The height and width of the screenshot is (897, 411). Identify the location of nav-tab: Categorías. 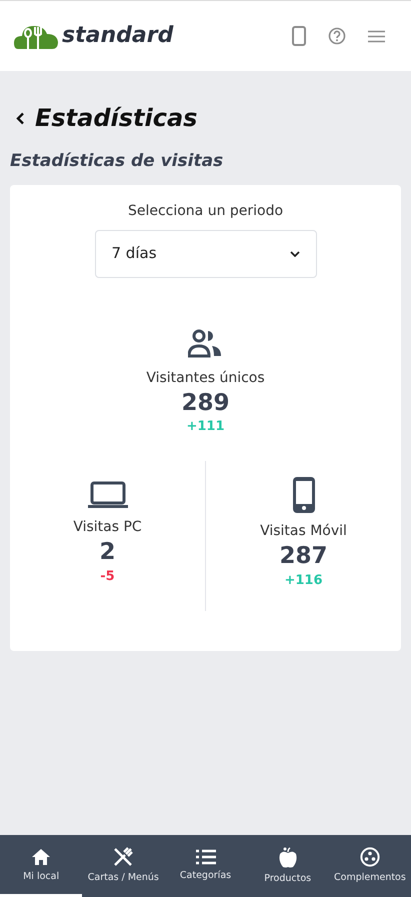
(205, 866).